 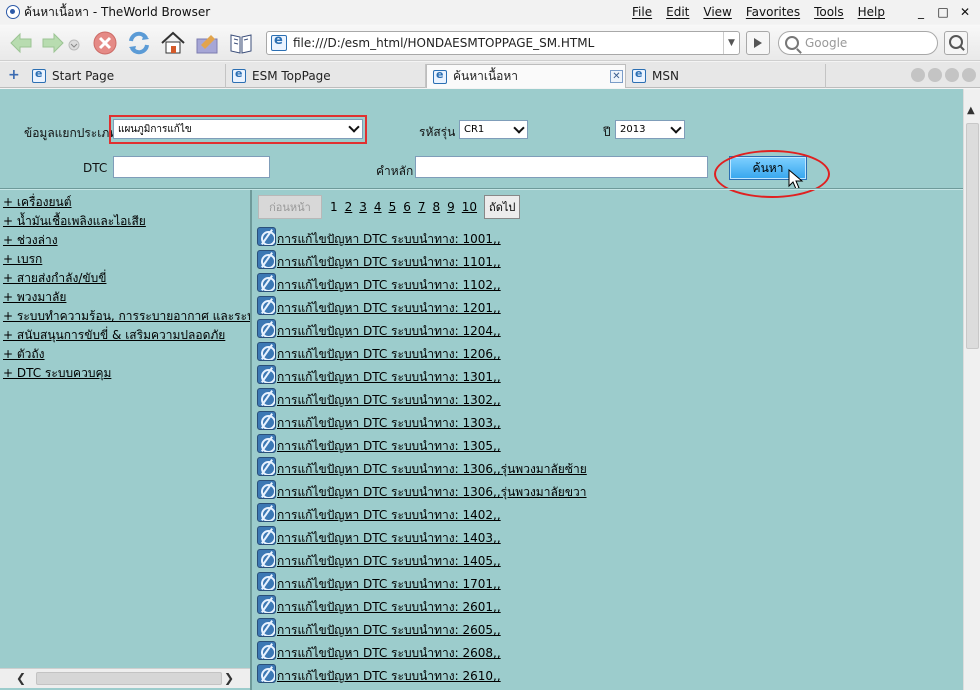 What do you see at coordinates (436, 207) in the screenshot?
I see `page-number: 8` at bounding box center [436, 207].